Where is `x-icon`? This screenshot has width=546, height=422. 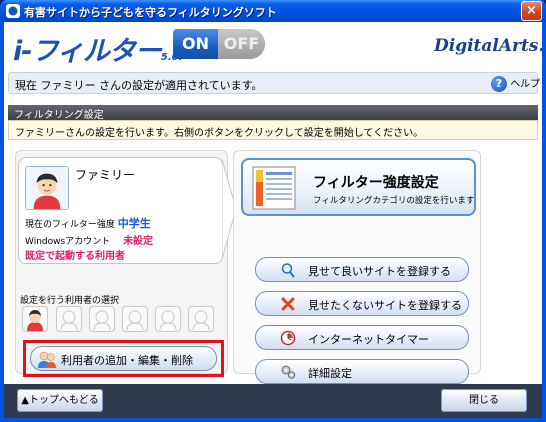 x-icon is located at coordinates (288, 304).